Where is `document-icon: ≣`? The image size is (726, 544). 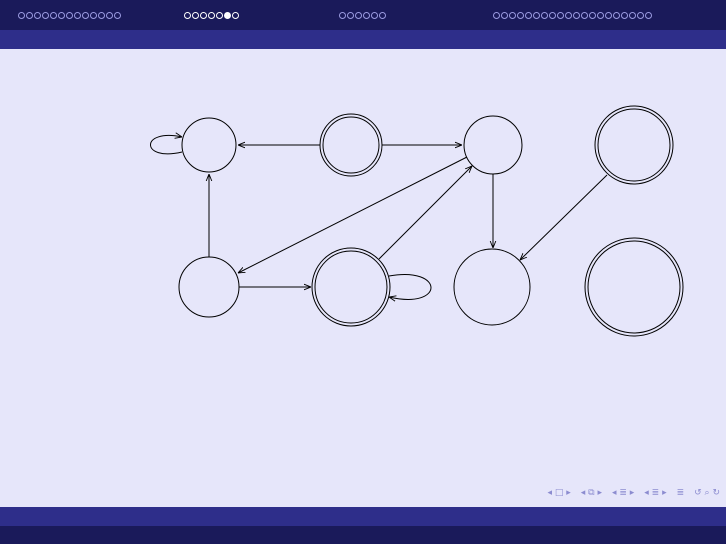 document-icon: ≣ is located at coordinates (681, 493).